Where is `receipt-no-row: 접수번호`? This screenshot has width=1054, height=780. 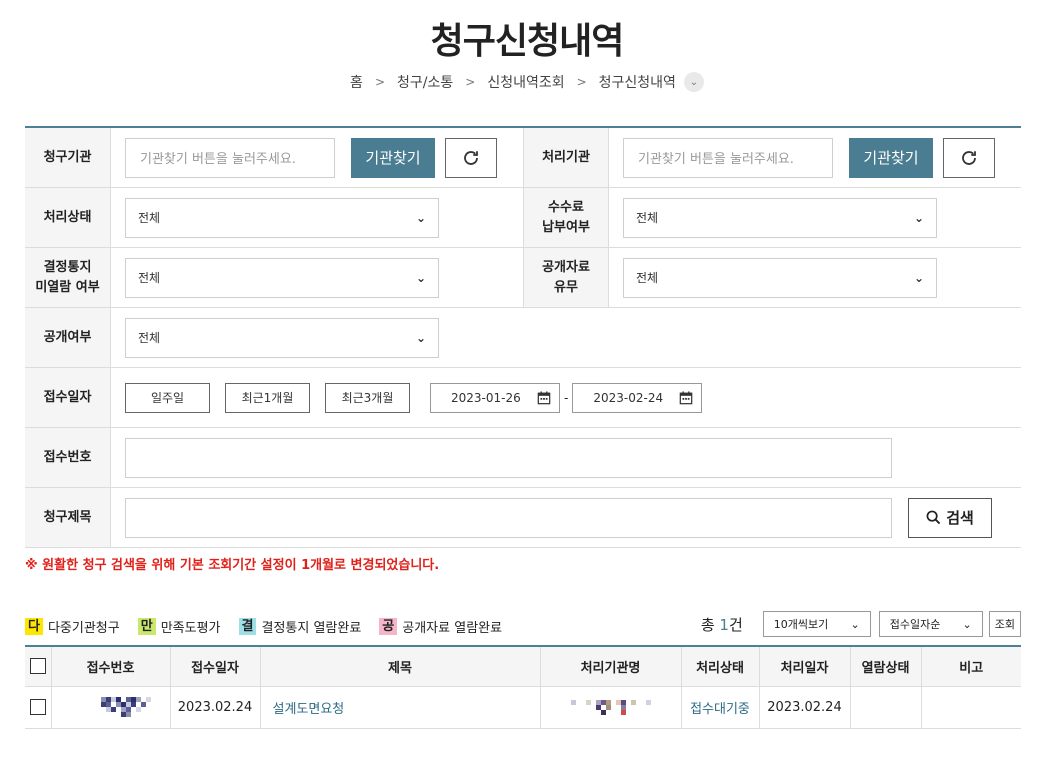 receipt-no-row: 접수번호 is located at coordinates (523, 458).